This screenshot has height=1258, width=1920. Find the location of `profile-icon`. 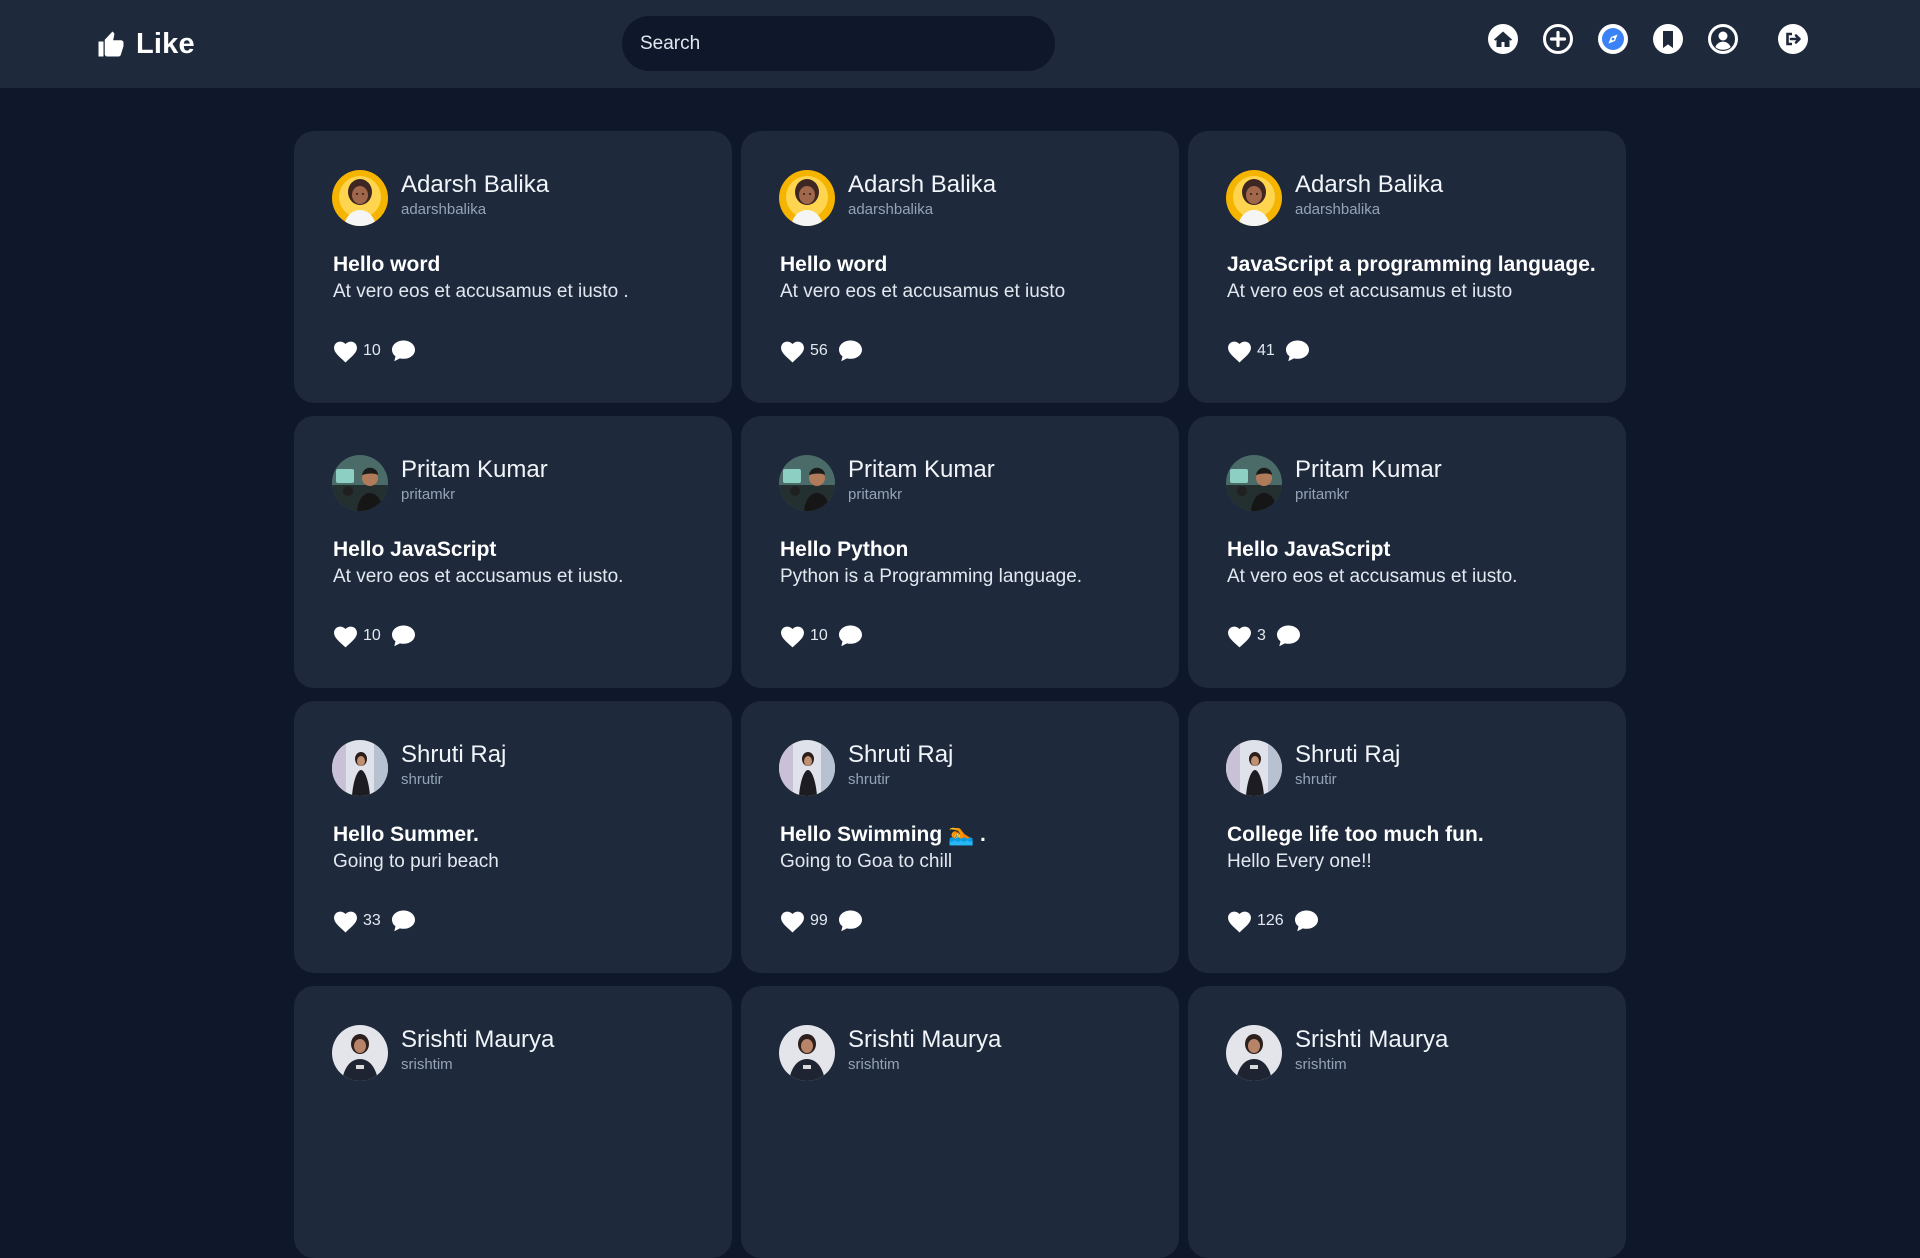

profile-icon is located at coordinates (1723, 39).